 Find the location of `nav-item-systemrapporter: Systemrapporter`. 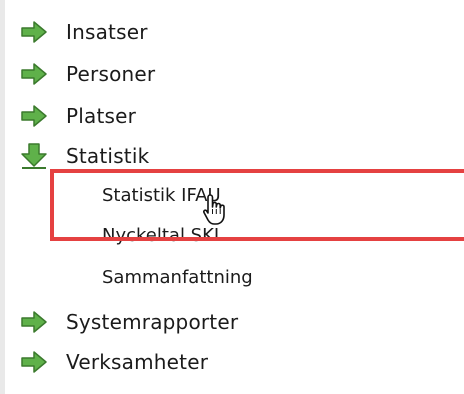

nav-item-systemrapporter: Systemrapporter is located at coordinates (128, 322).